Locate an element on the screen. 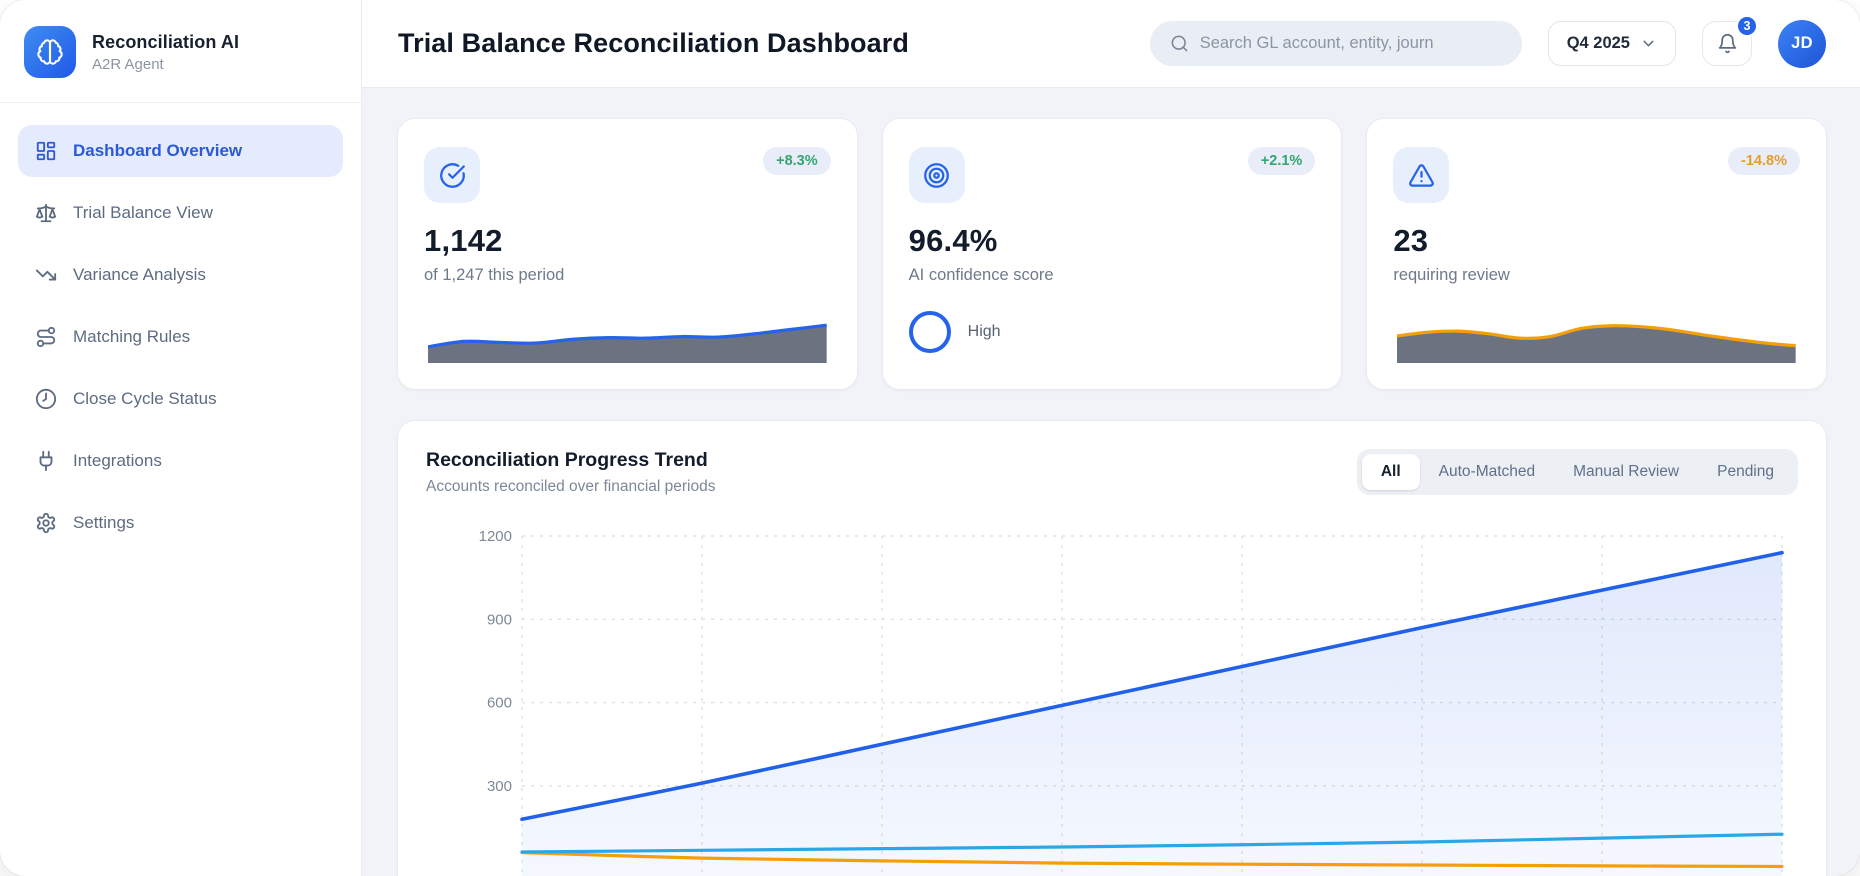 The height and width of the screenshot is (876, 1860). trending-down-icon is located at coordinates (46, 275).